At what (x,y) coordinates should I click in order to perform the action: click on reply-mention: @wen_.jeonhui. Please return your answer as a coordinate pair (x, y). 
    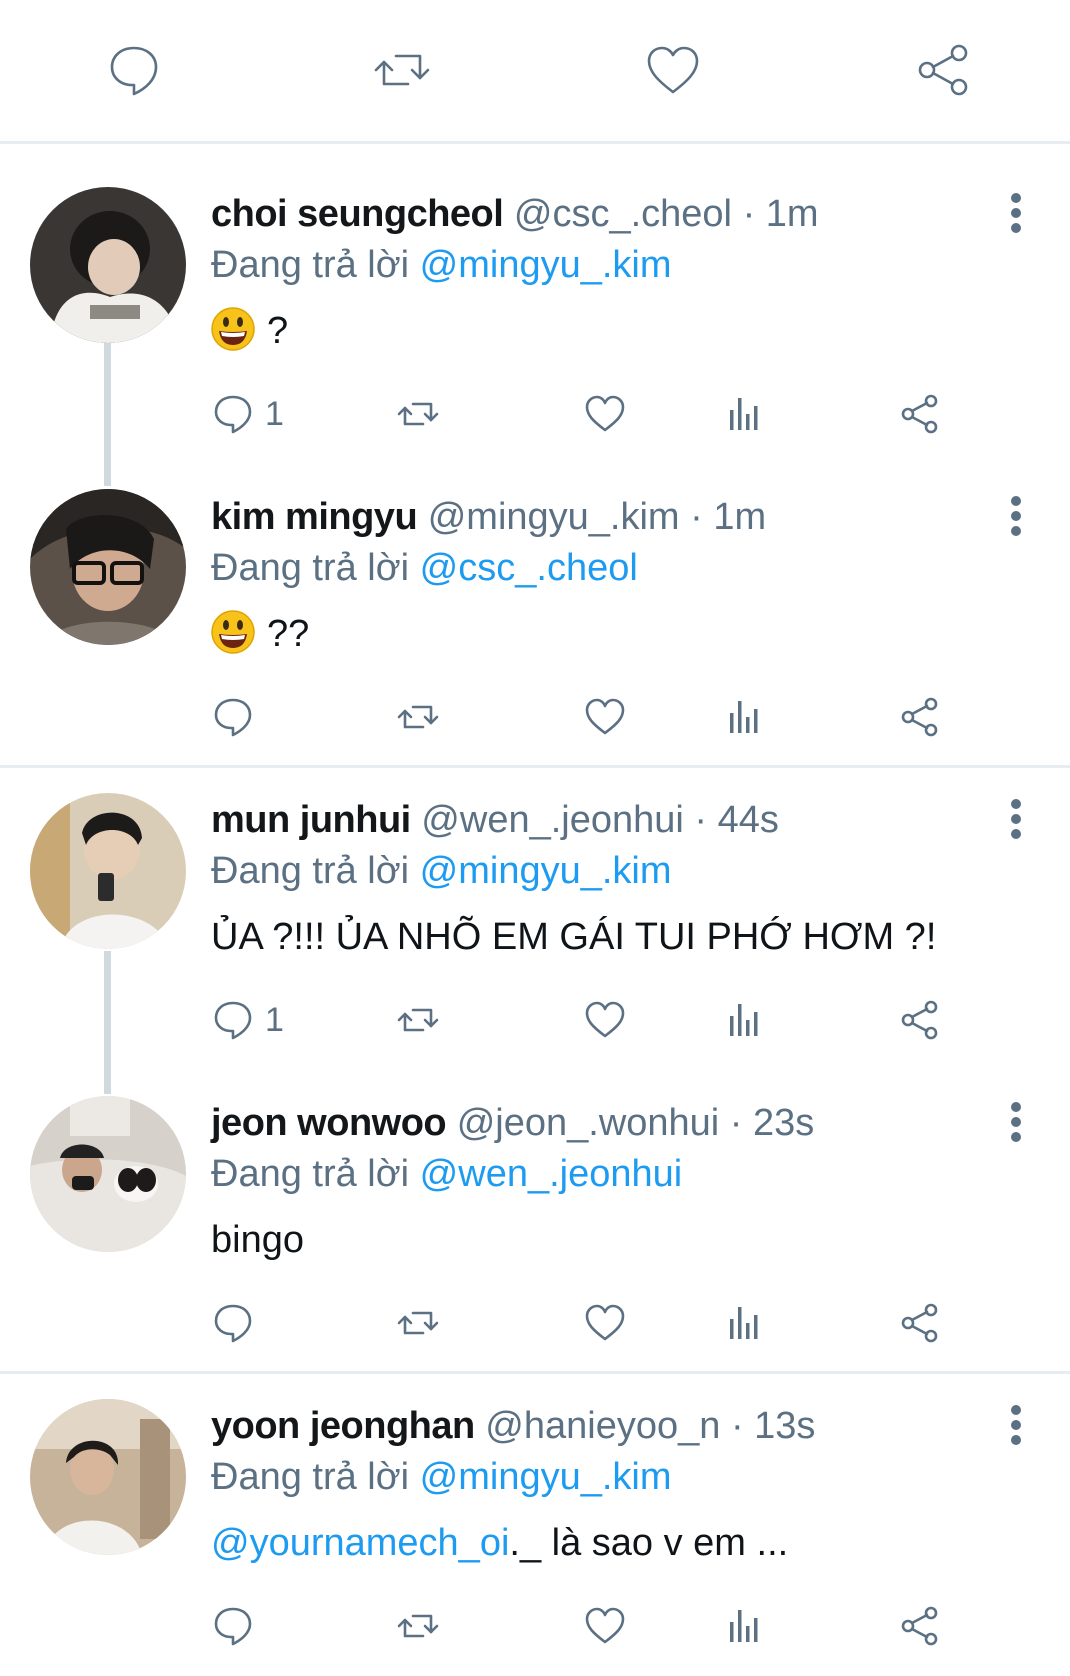
    Looking at the image, I should click on (551, 1174).